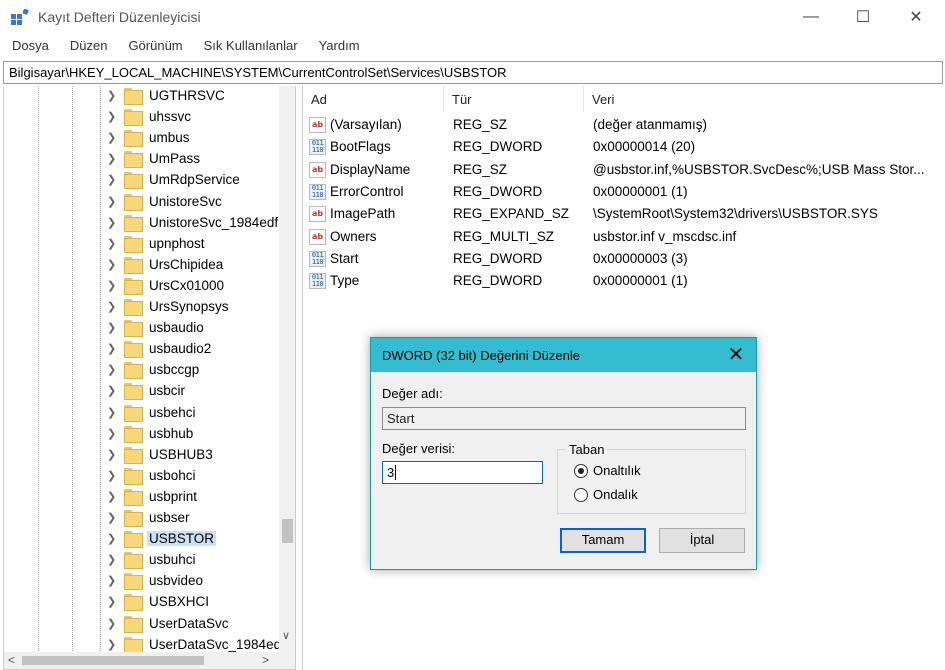 Image resolution: width=945 pixels, height=670 pixels. Describe the element at coordinates (623, 259) in the screenshot. I see `value-row: 011 110 Start REG_DWORD 0x00000003 (3)` at that location.